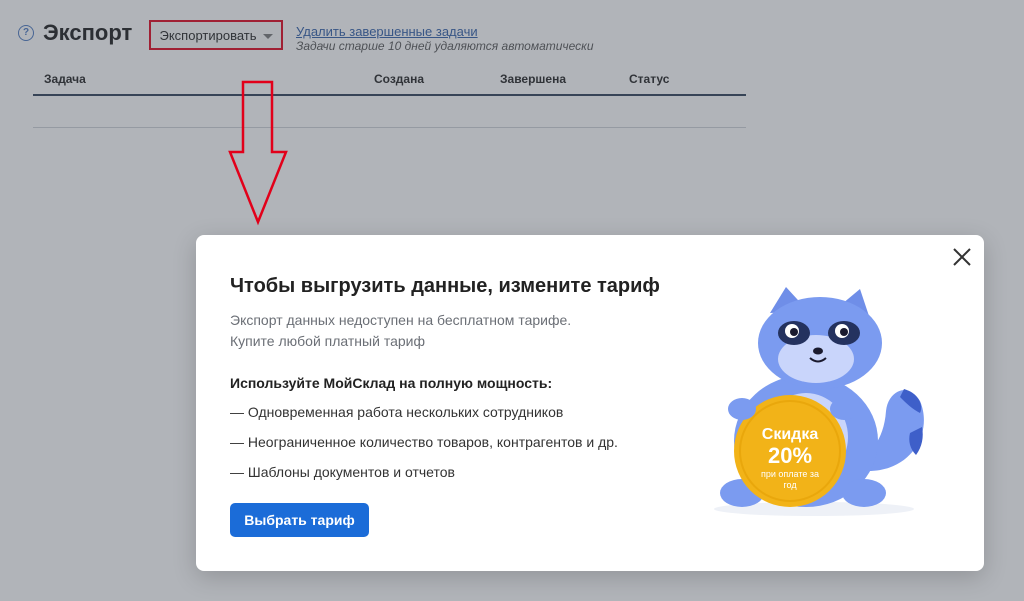 This screenshot has width=1024, height=601. Describe the element at coordinates (790, 485) in the screenshot. I see `discount-badge-note: год` at that location.